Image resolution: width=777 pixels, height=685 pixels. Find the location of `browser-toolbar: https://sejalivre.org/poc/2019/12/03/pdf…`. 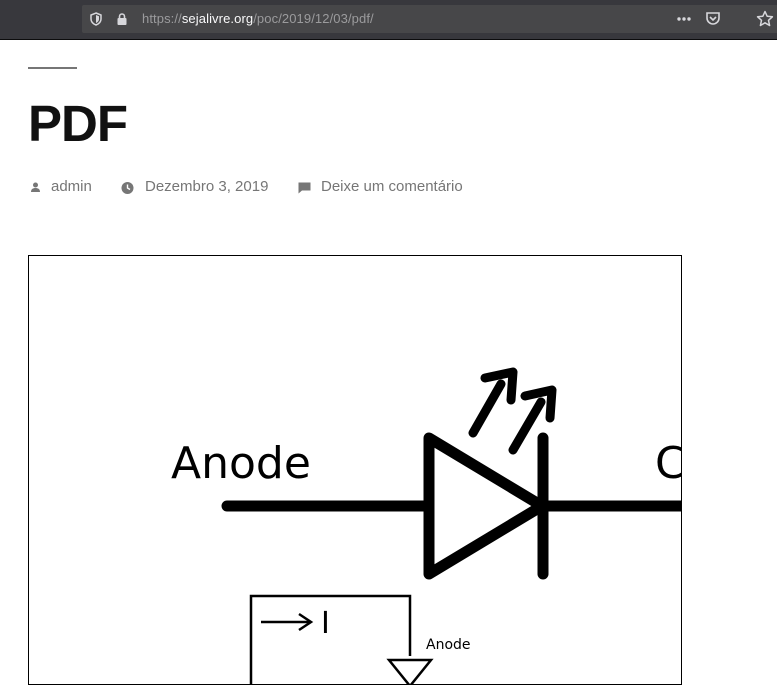

browser-toolbar: https://sejalivre.org/poc/2019/12/03/pdf… is located at coordinates (388, 20).